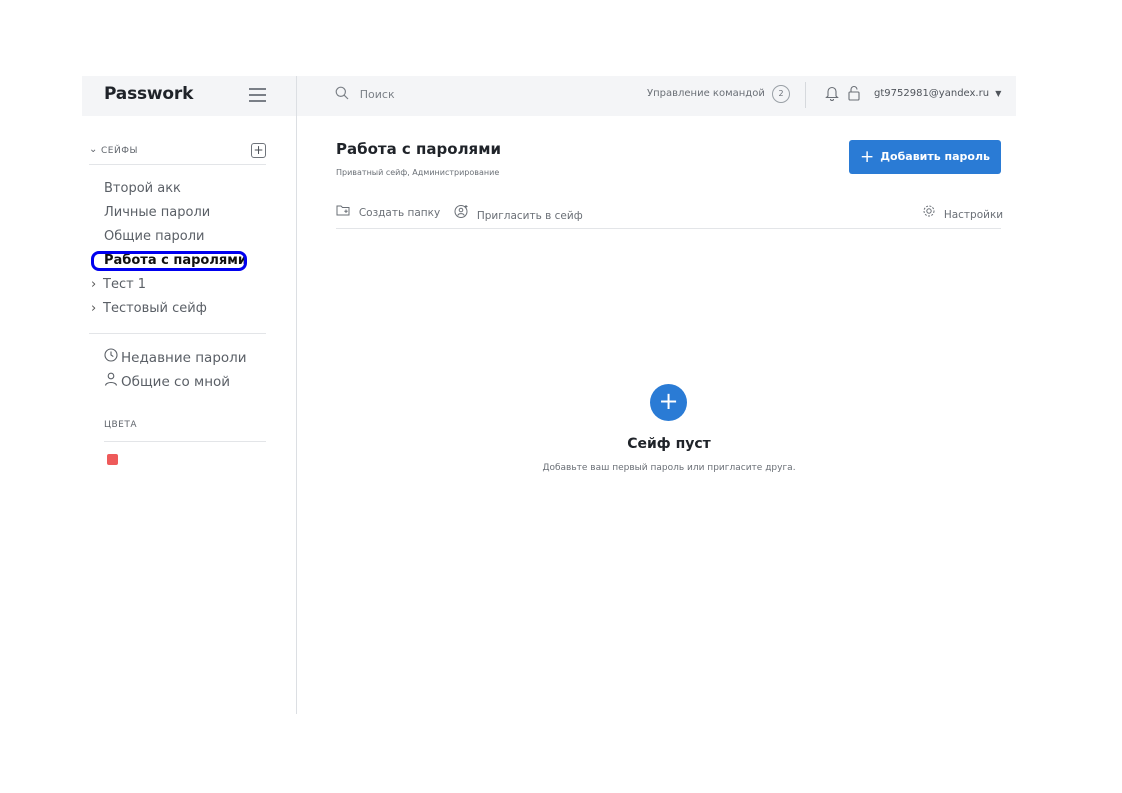  I want to click on sidebar-header: Passwork, so click(189, 96).